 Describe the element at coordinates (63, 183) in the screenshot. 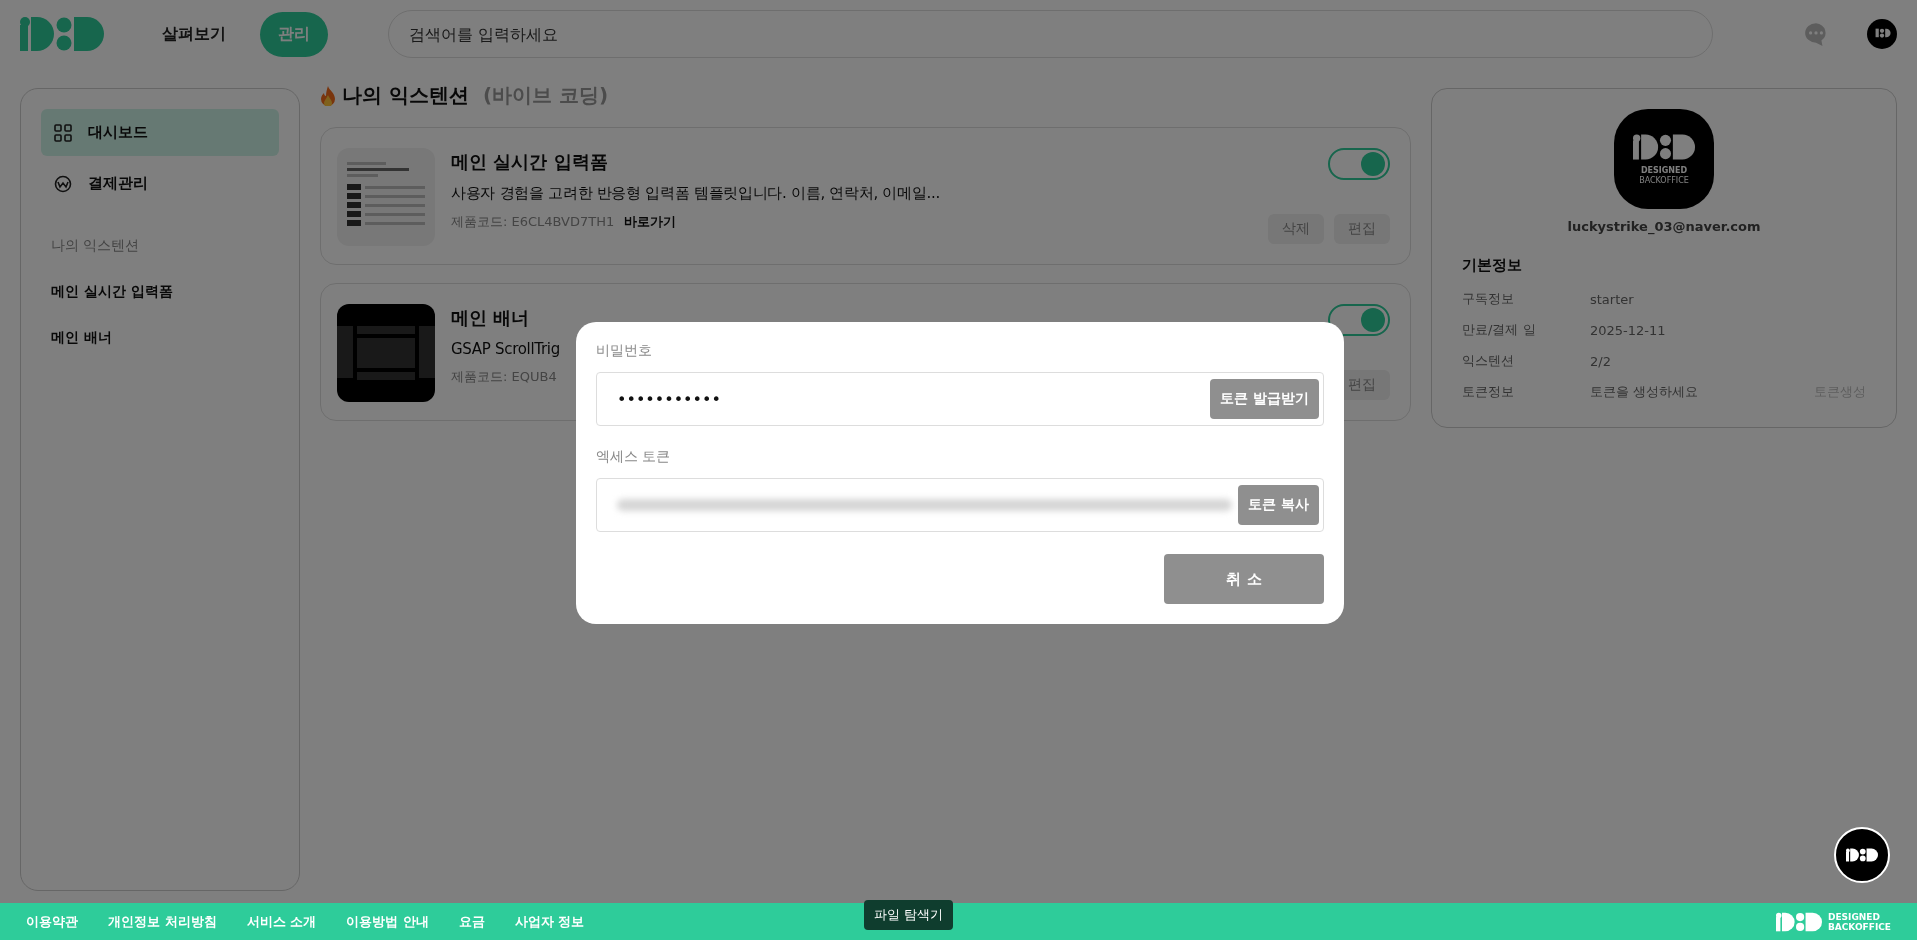

I see `won-icon` at that location.